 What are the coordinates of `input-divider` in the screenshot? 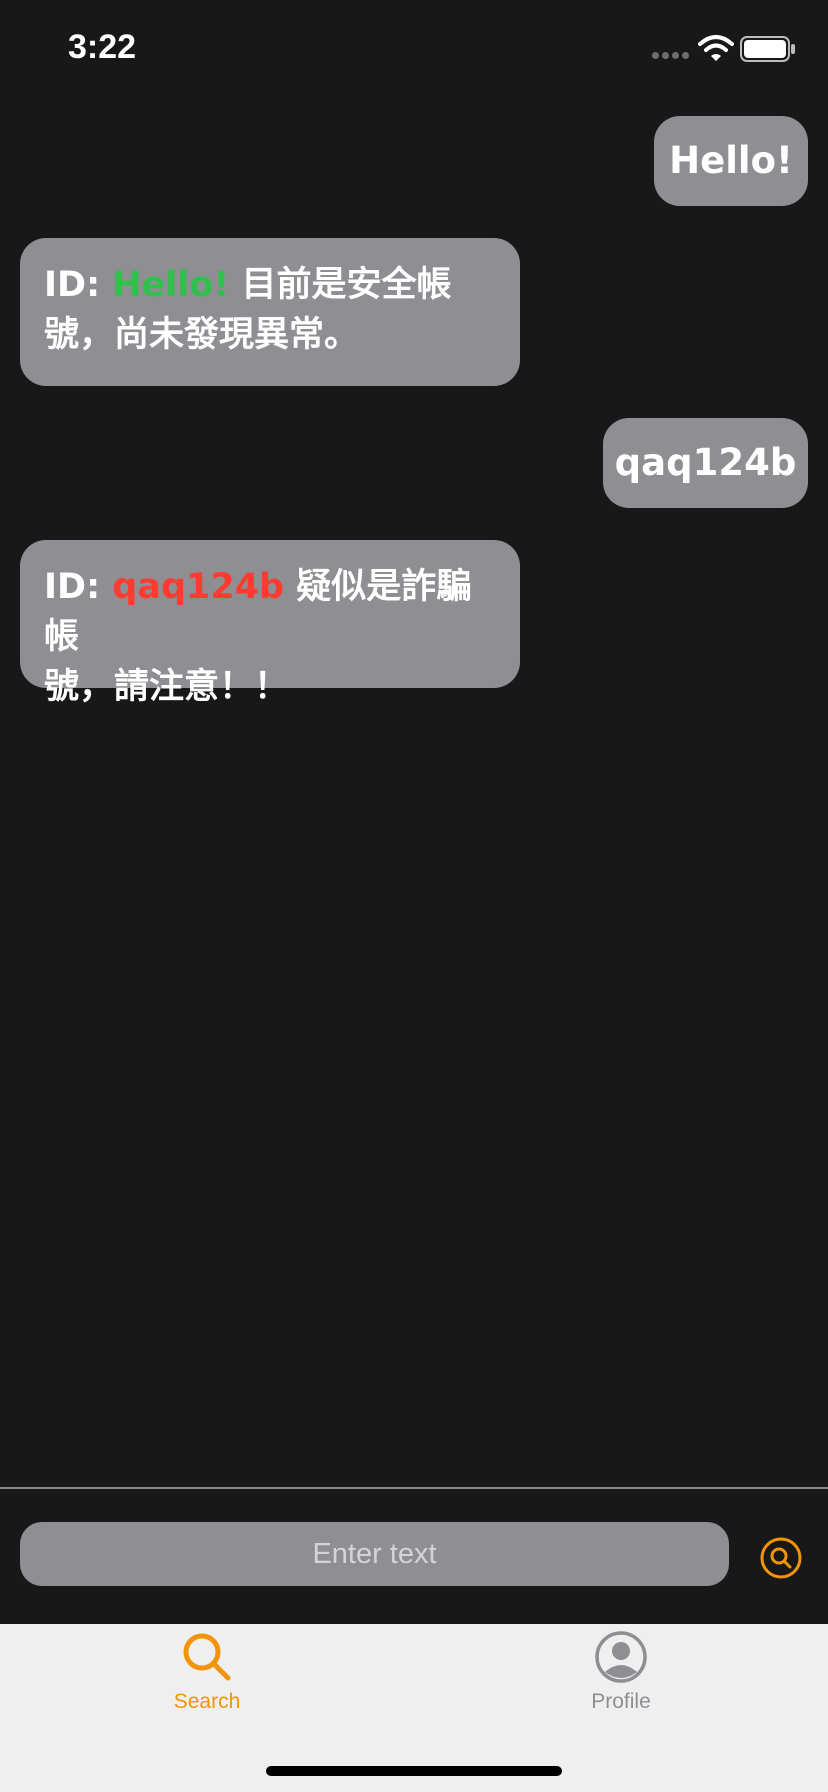 It's located at (414, 1488).